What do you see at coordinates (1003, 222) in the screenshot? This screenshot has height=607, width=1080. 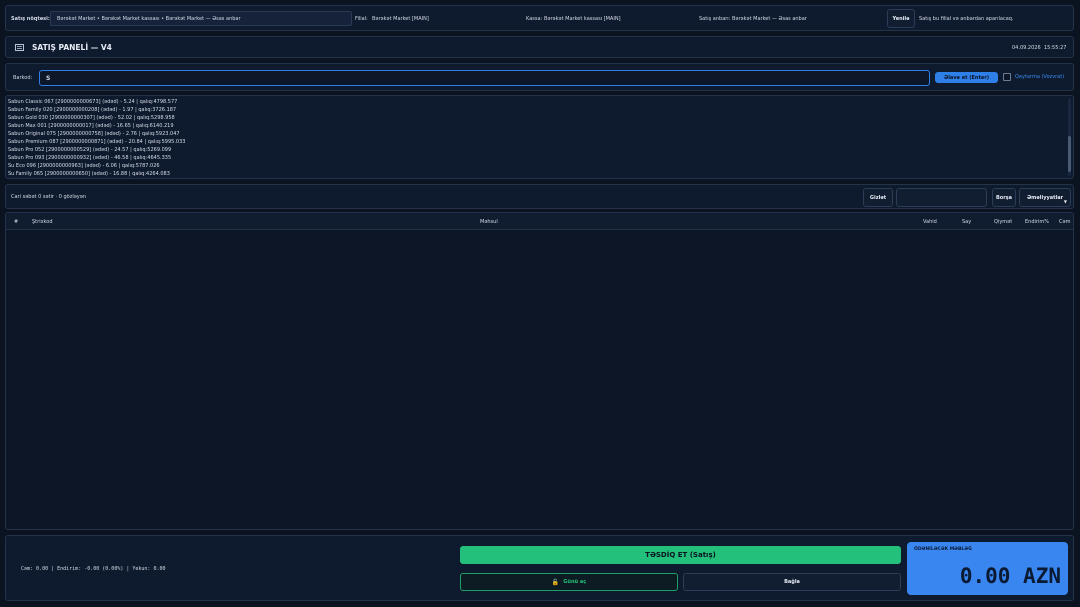 I see `col-price: Qiymət` at bounding box center [1003, 222].